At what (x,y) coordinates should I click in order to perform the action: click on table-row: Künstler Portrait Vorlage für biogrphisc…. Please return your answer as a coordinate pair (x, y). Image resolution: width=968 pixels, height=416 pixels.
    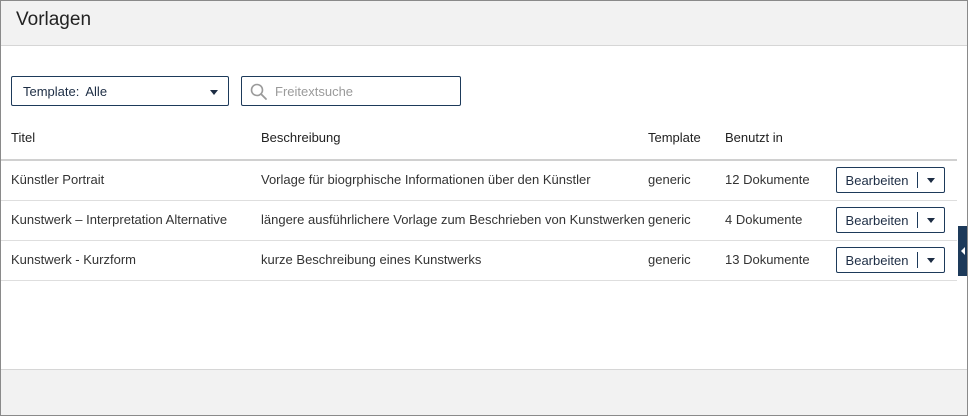
    Looking at the image, I should click on (479, 180).